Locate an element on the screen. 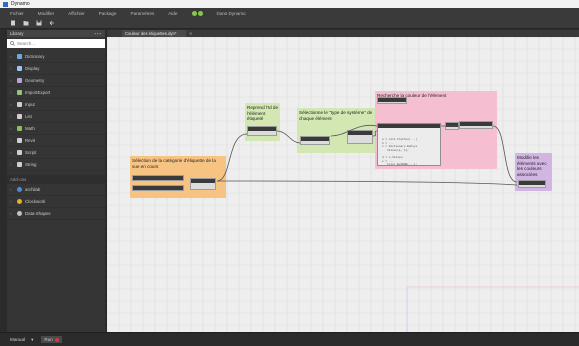  open-icon is located at coordinates (26, 23).